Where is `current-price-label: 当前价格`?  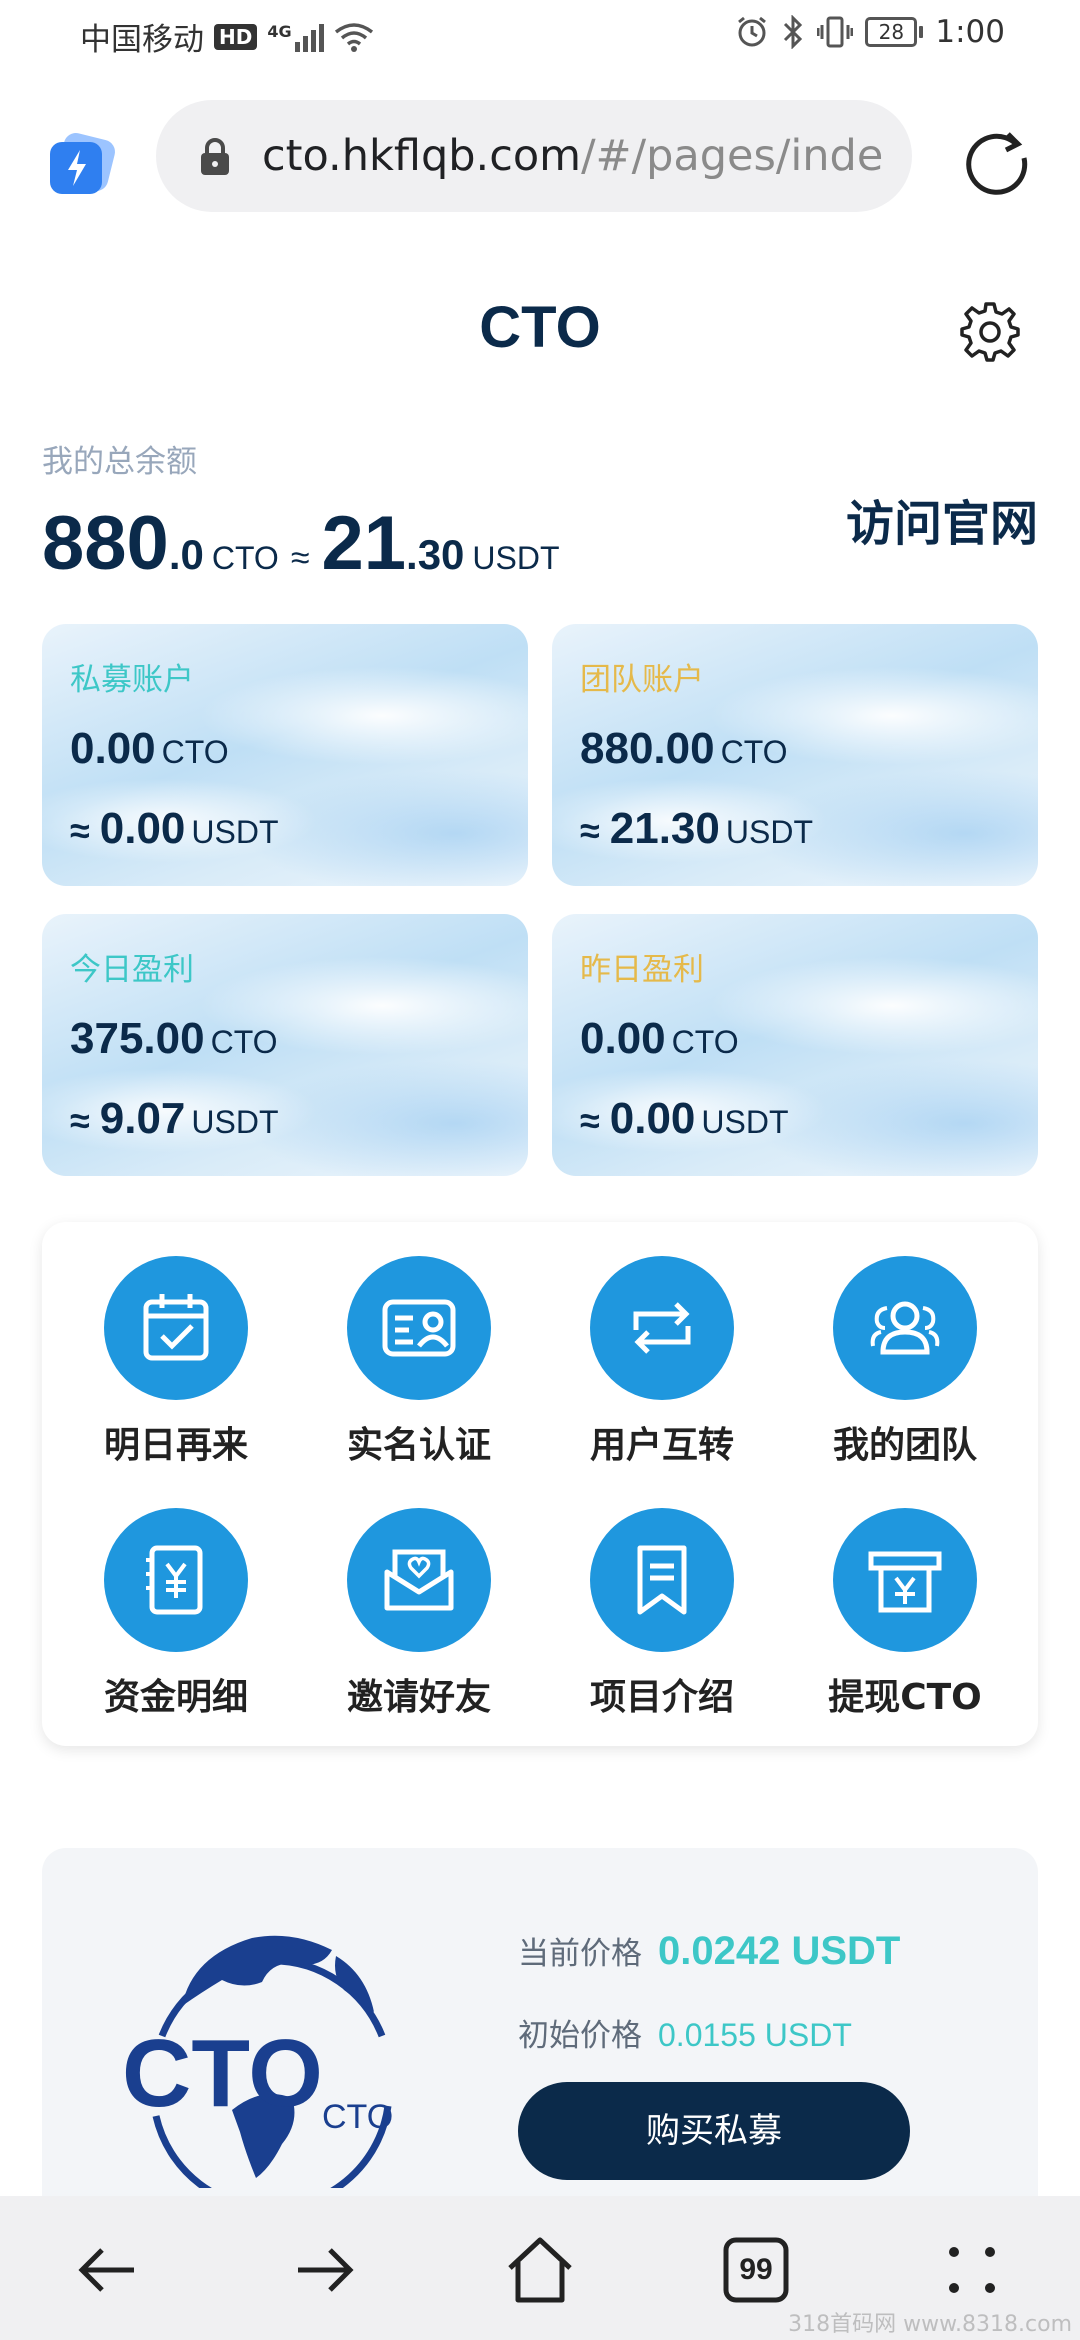 current-price-label: 当前价格 is located at coordinates (580, 1954).